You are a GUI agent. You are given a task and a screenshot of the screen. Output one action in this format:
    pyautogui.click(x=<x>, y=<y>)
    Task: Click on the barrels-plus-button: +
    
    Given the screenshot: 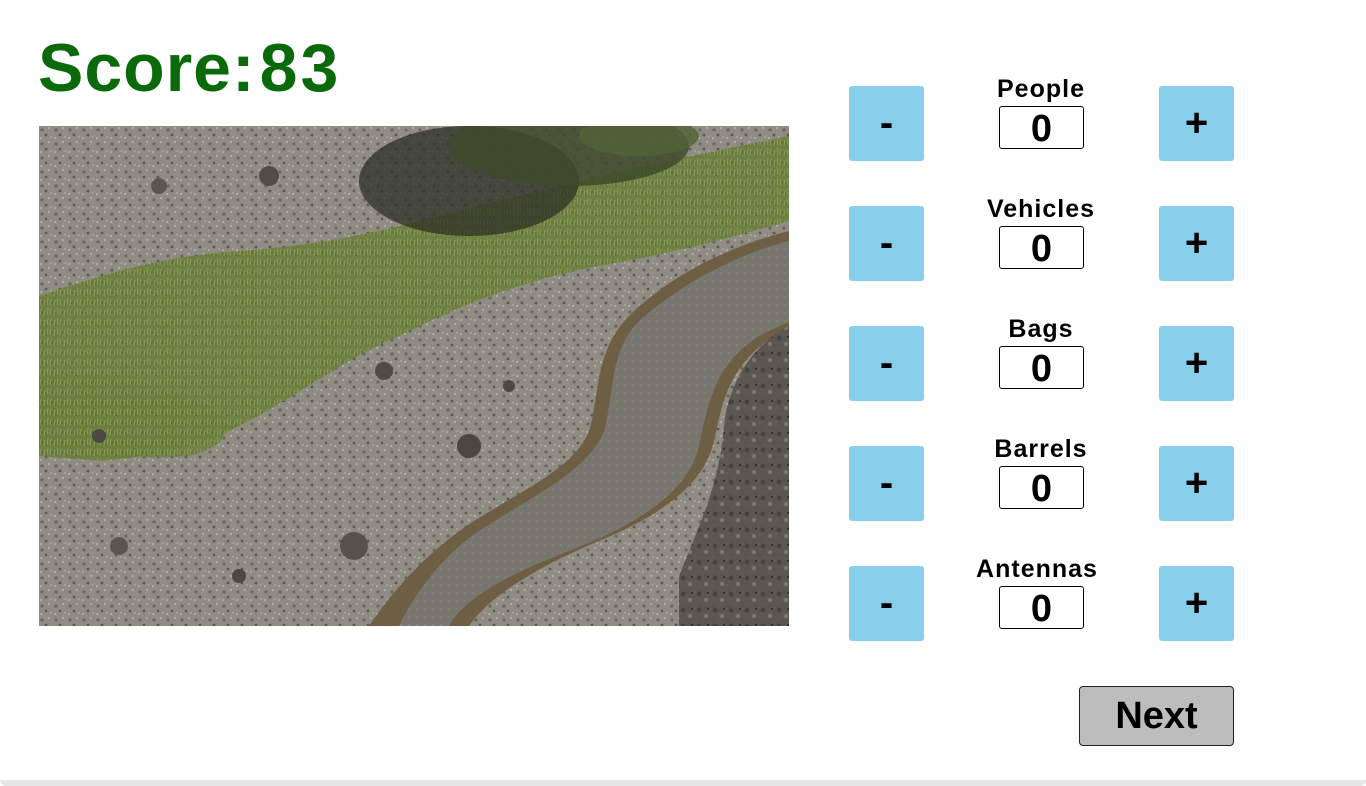 What is the action you would take?
    pyautogui.click(x=1196, y=483)
    